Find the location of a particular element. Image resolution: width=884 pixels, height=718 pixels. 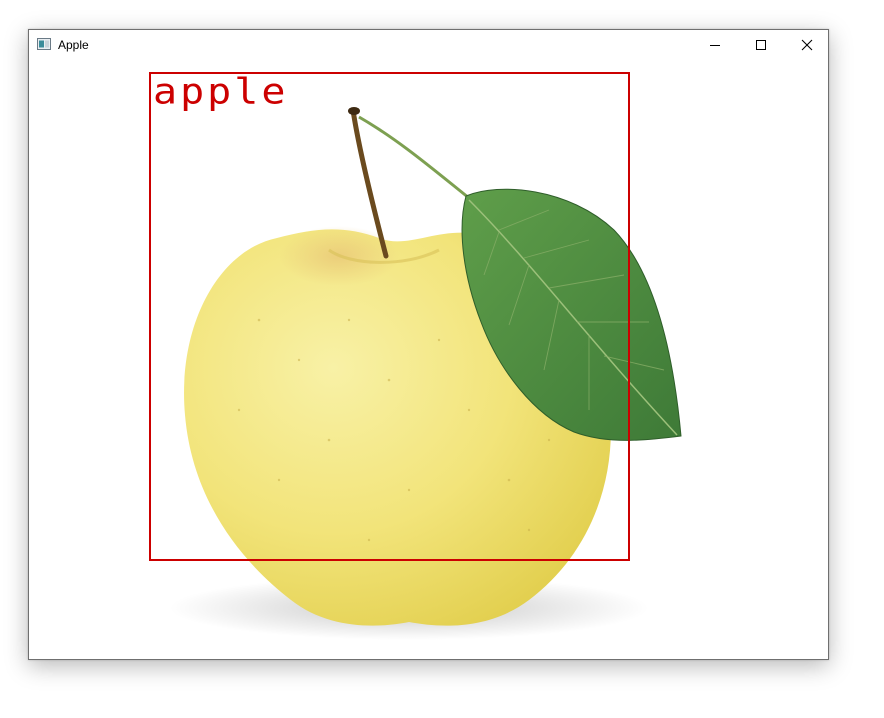

title-bar: Apple is located at coordinates (428, 45).